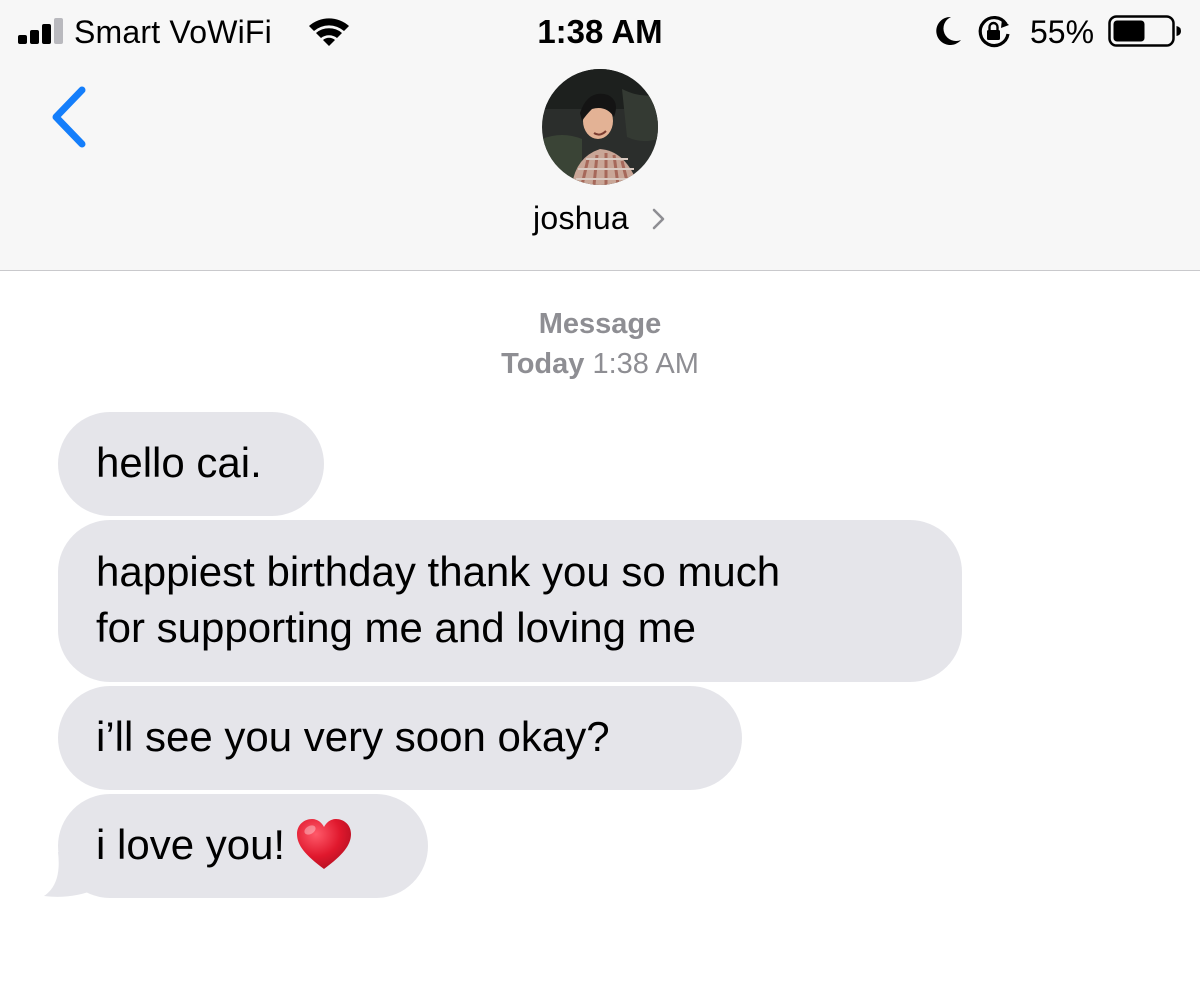  I want to click on message-text: i’ll see you very soon okay?, so click(353, 736).